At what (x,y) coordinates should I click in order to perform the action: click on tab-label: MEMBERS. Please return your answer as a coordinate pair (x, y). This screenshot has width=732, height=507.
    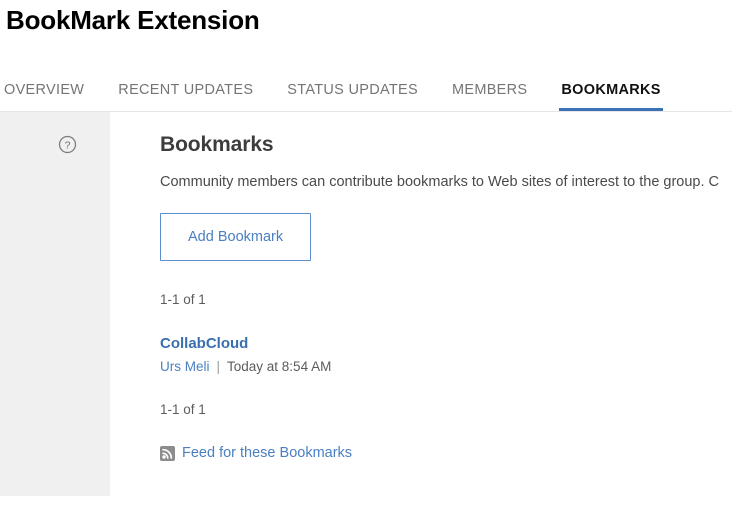
    Looking at the image, I should click on (489, 90).